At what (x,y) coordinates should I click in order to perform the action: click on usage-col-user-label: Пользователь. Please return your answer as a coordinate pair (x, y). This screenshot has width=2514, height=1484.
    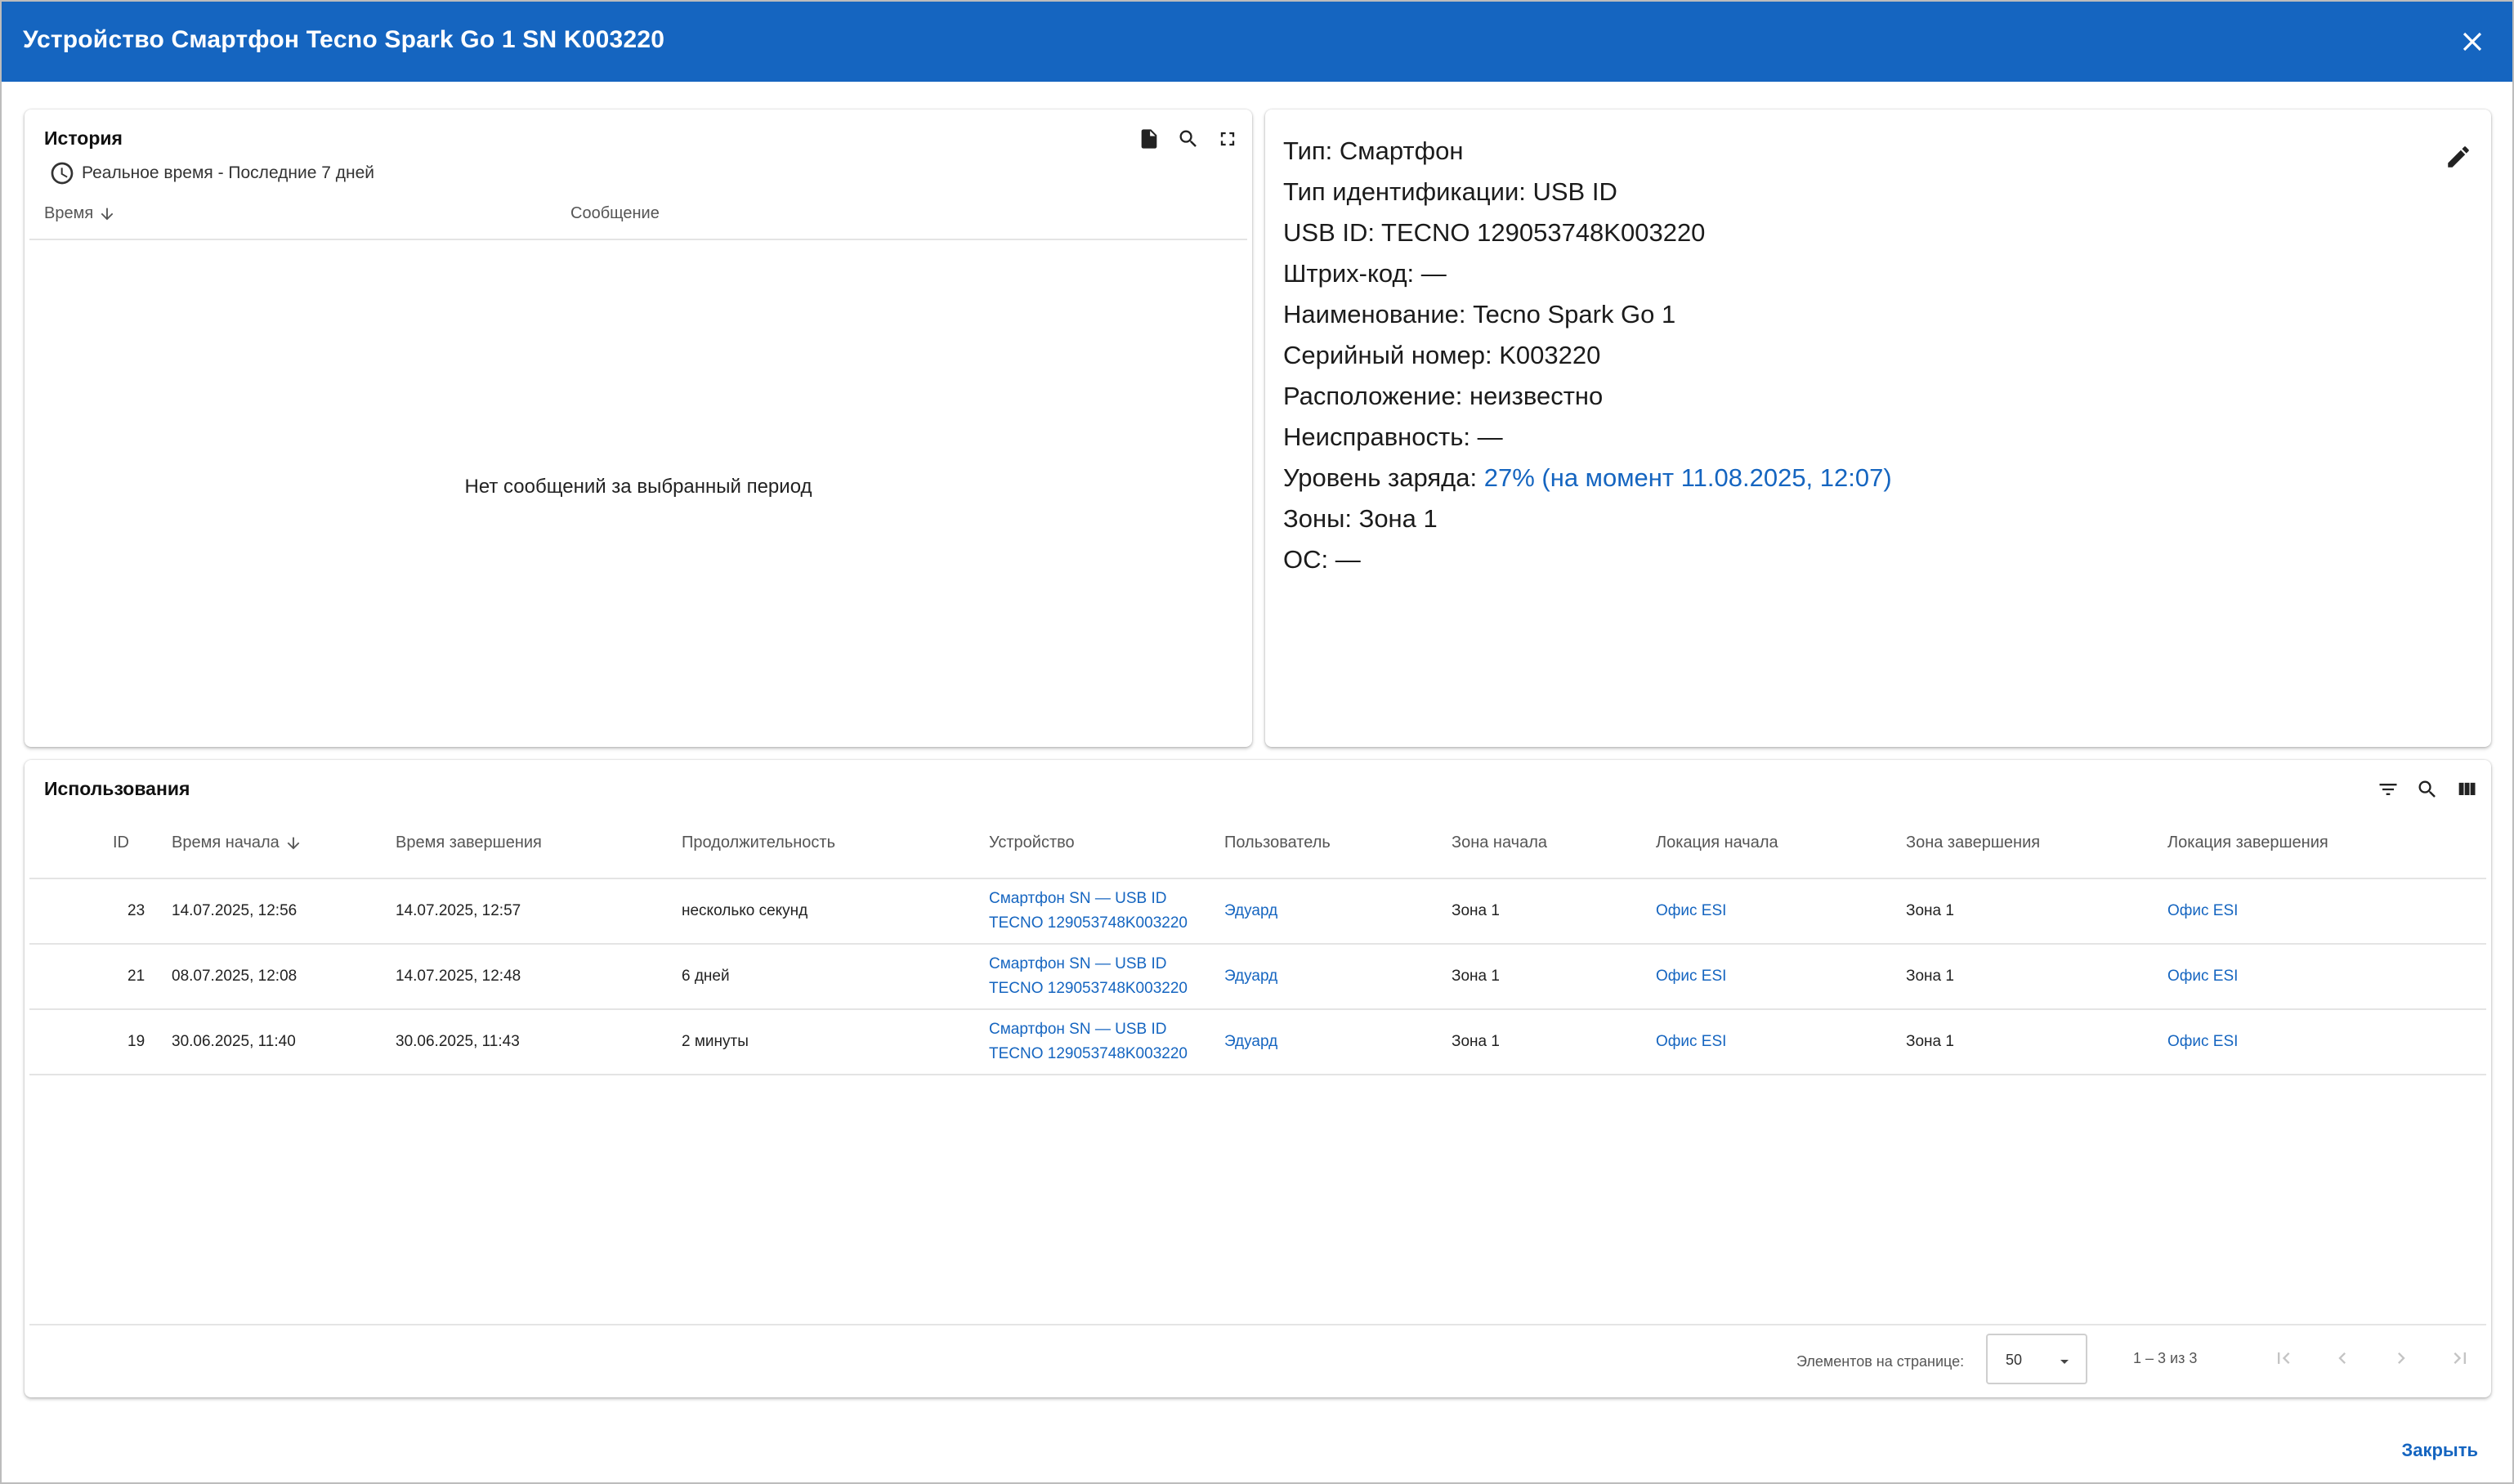
    Looking at the image, I should click on (1278, 843).